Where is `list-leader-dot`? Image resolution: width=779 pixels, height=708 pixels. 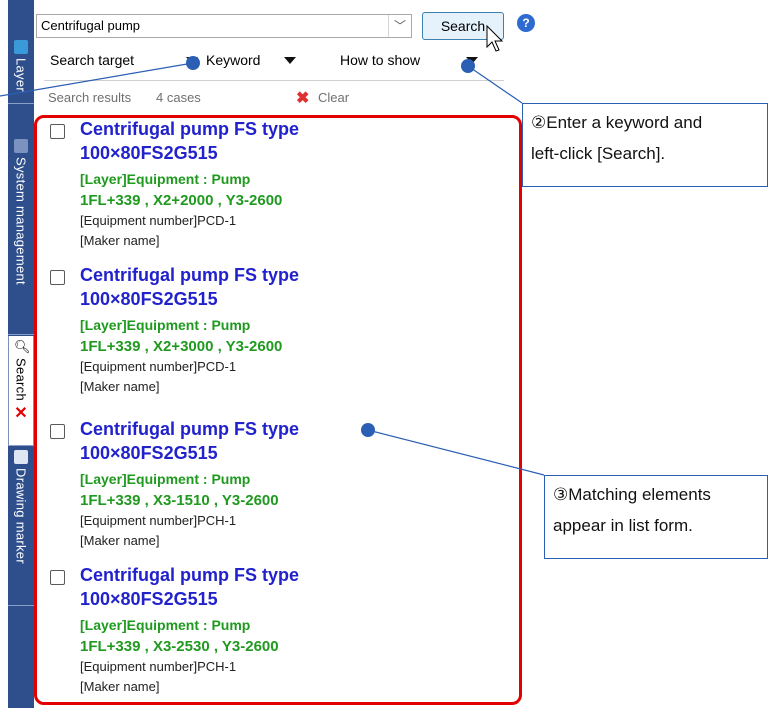 list-leader-dot is located at coordinates (368, 430).